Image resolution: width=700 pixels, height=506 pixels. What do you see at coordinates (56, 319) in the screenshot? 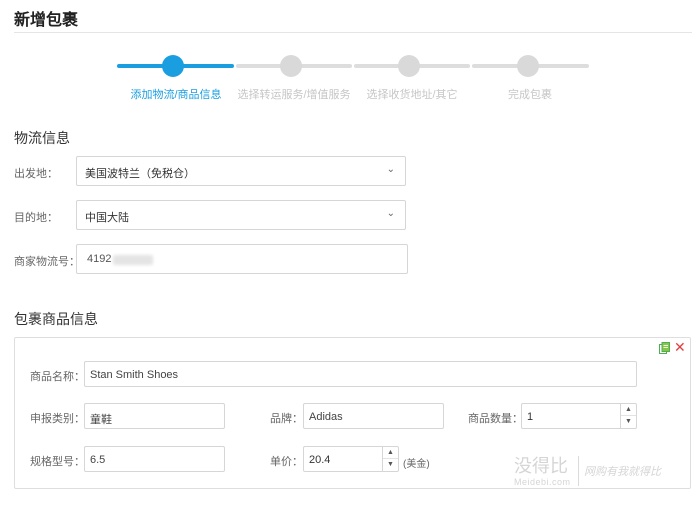
I see `goods-section-title: 包裹商品信息` at bounding box center [56, 319].